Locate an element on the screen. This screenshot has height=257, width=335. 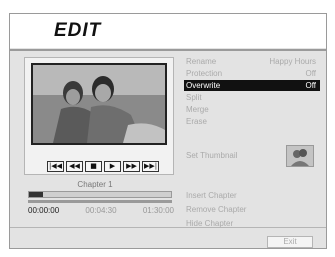
progress-fill is located at coordinates (36, 194).